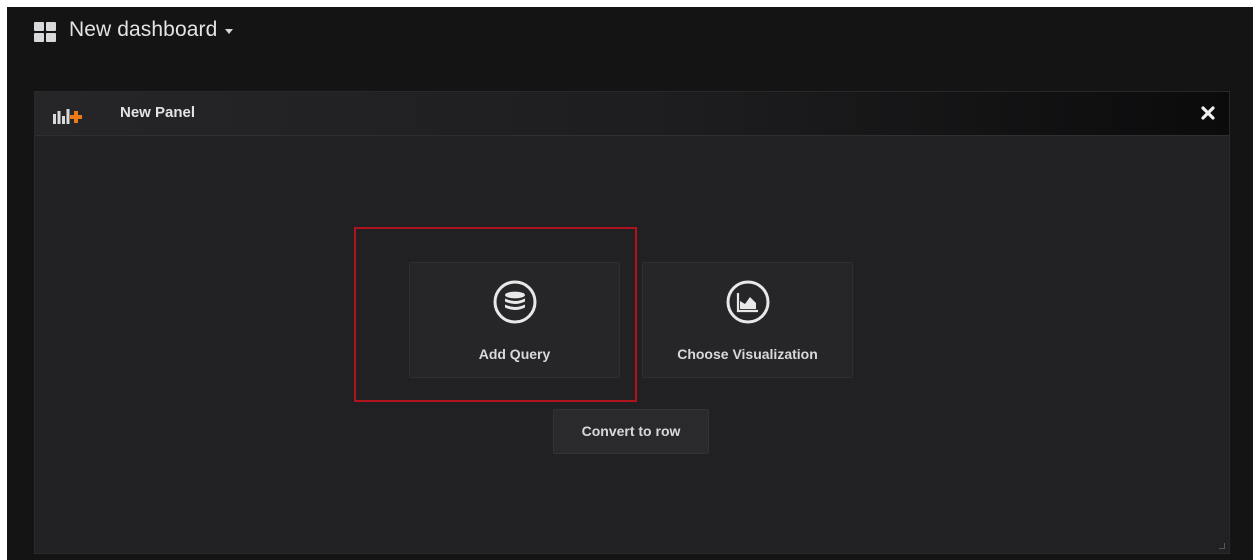 This screenshot has height=560, width=1253. I want to click on dashboard-title: New dashboard, so click(143, 29).